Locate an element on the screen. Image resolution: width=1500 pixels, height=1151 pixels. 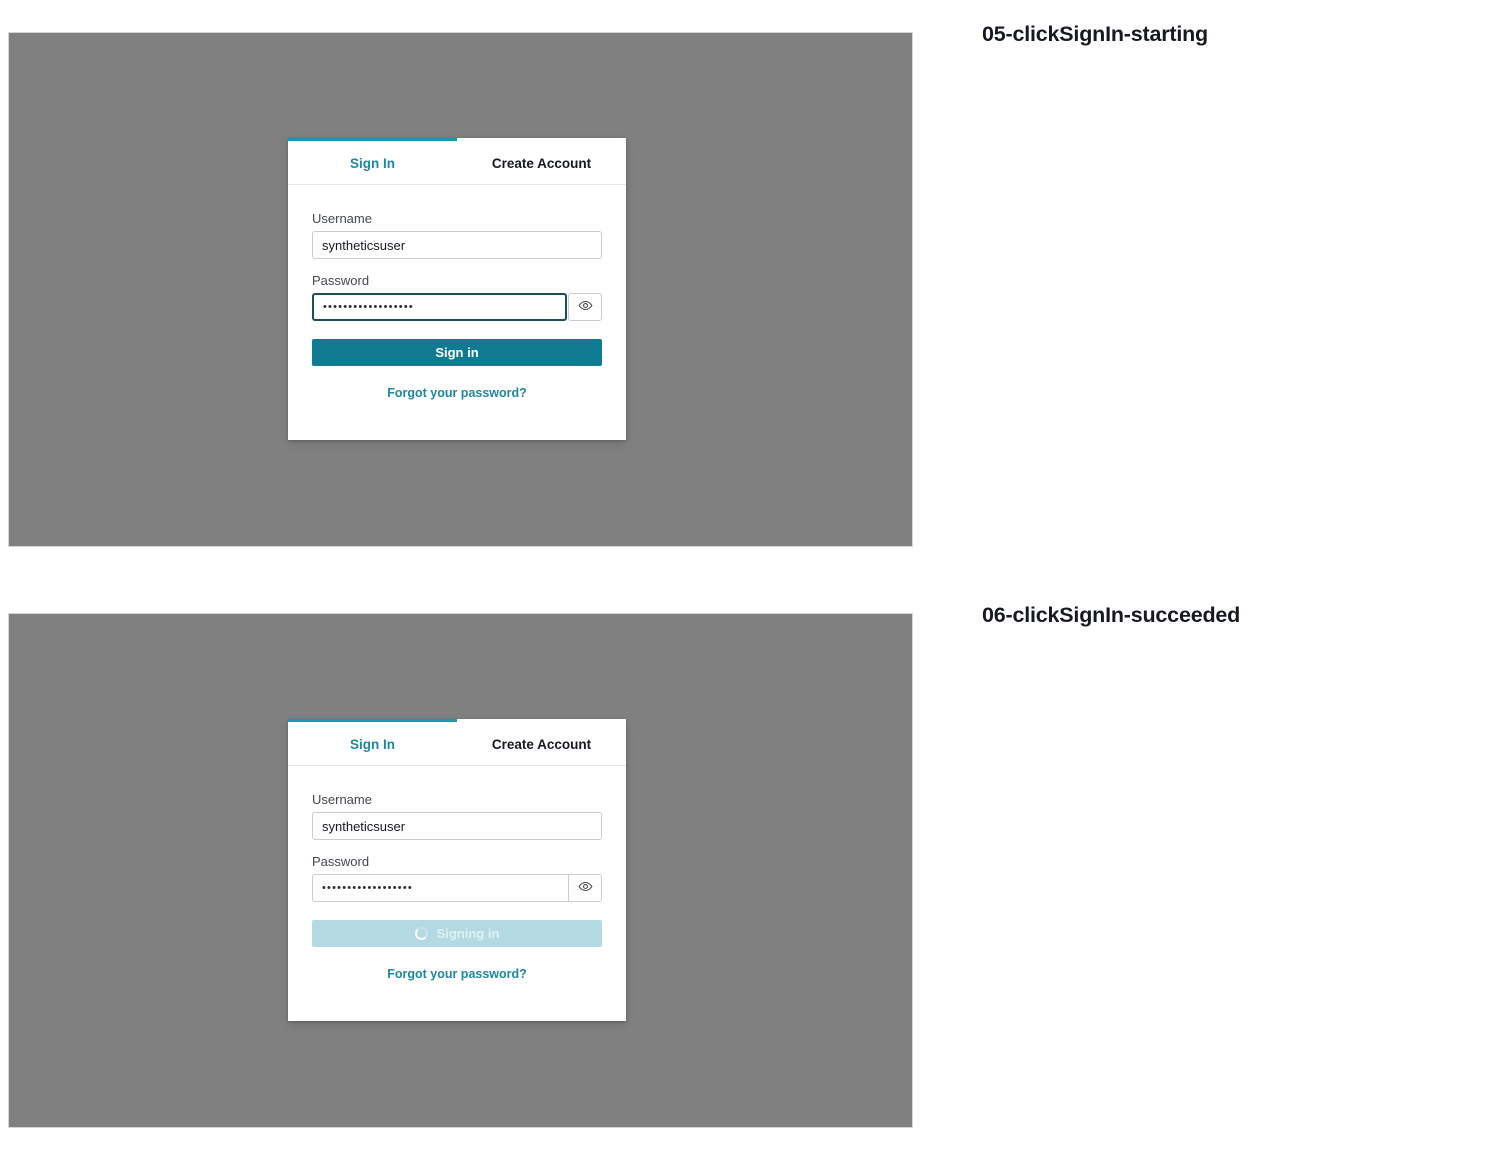
capture-caption: 06-clickSignIn-succeeded is located at coordinates (1111, 615).